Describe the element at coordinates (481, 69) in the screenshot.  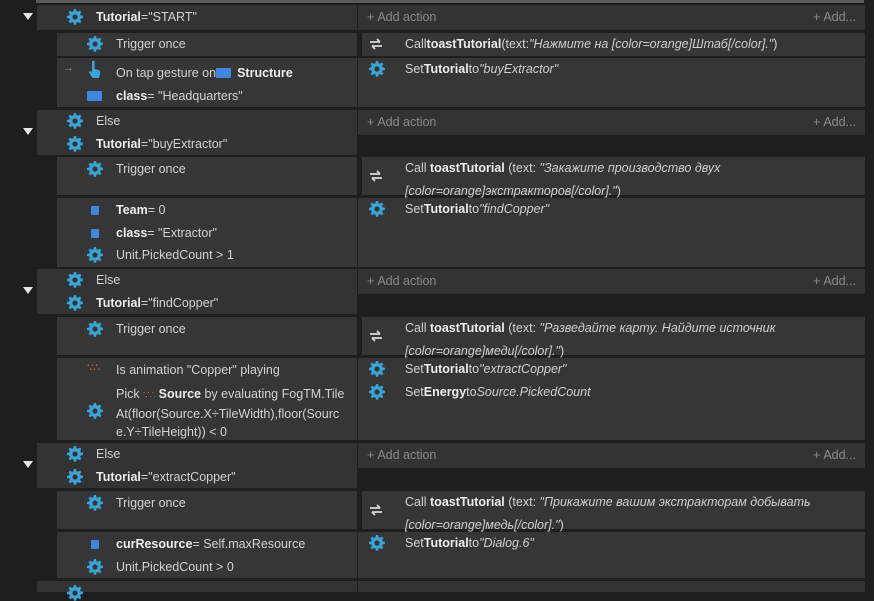
I see `set-variable-action: Set Tutorial to "buyExtractor"` at that location.